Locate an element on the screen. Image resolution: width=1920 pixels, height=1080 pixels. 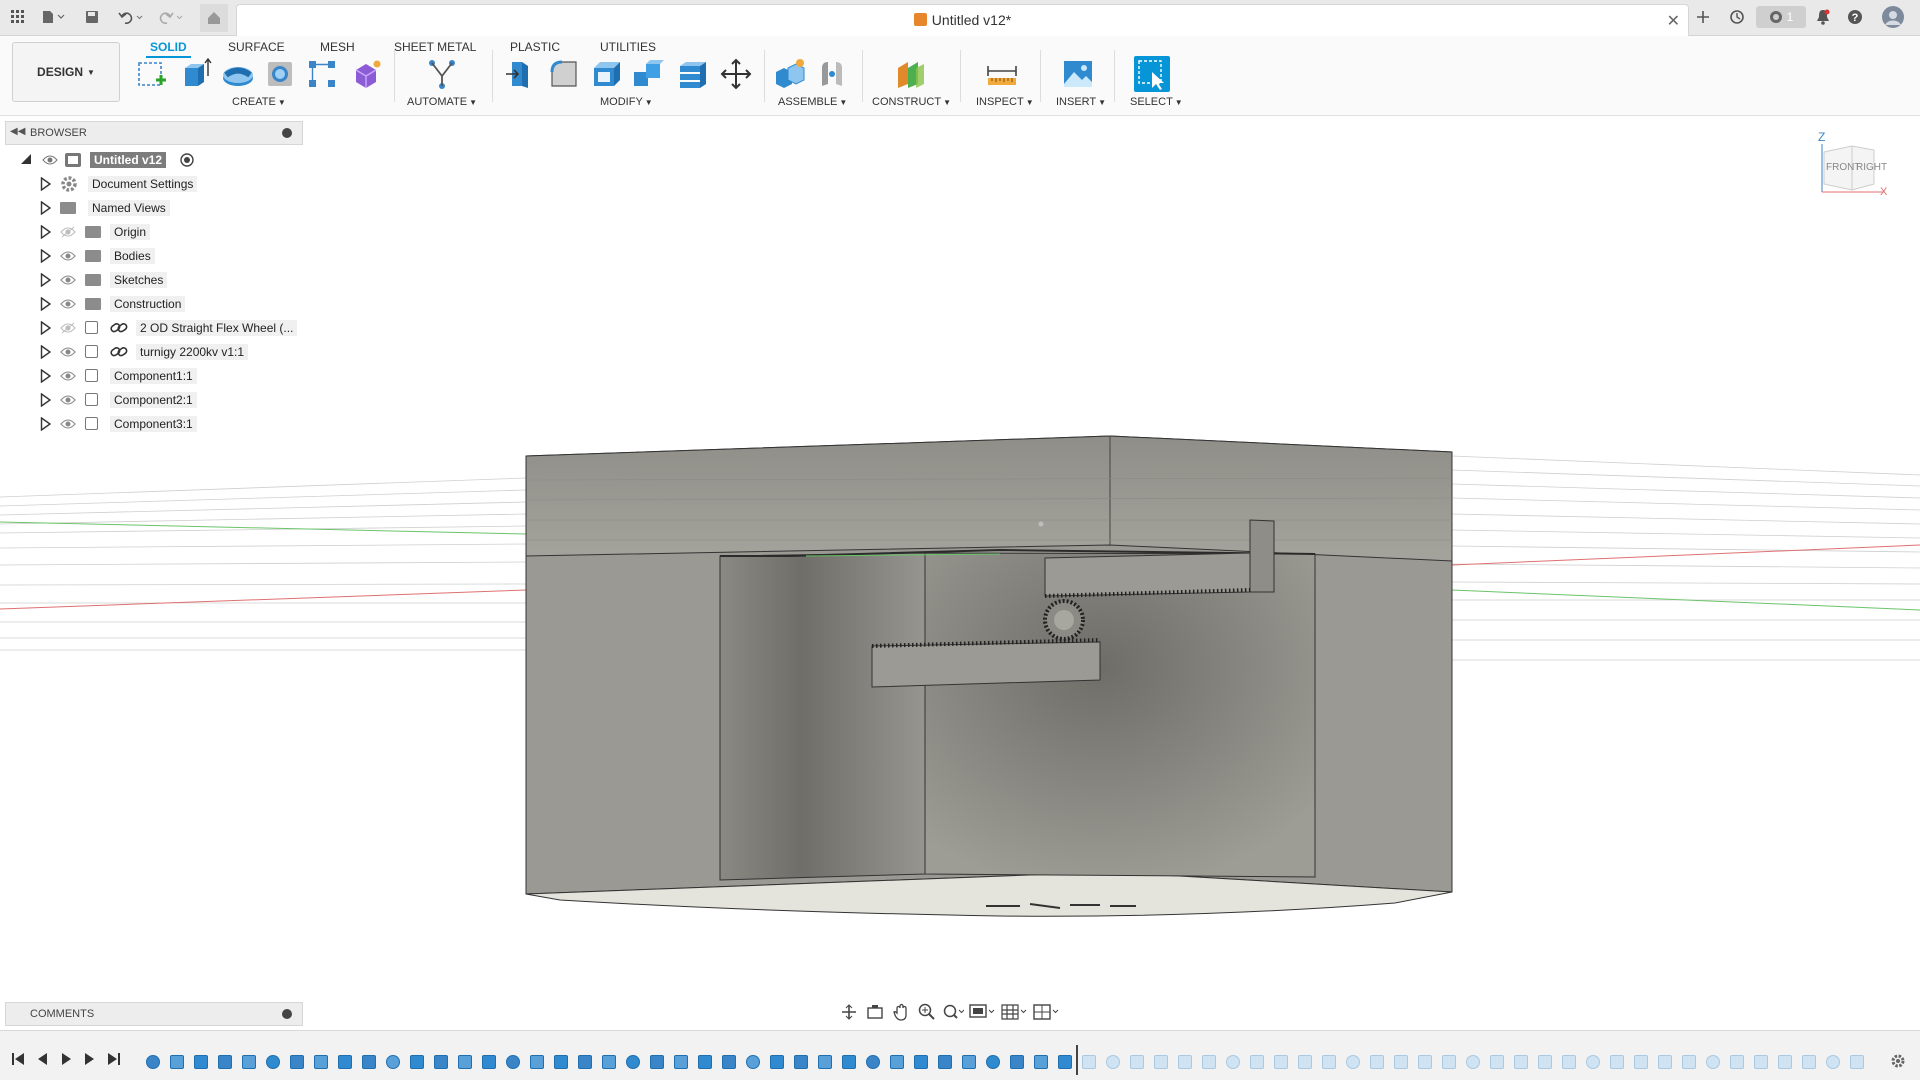
collapse-triangle-icon is located at coordinates (26, 159).